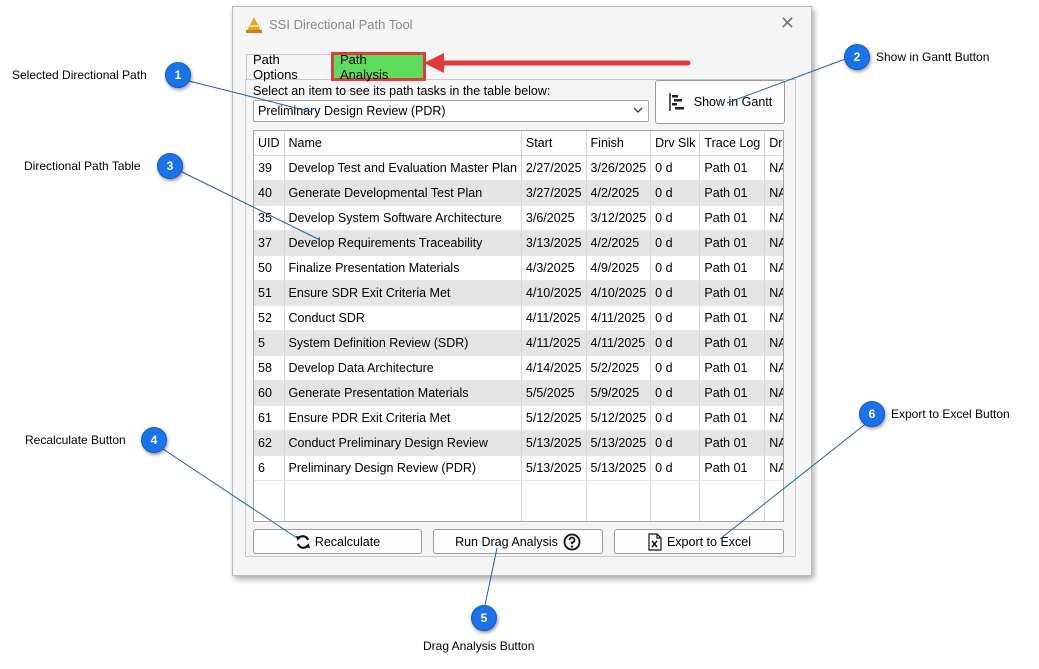 The image size is (1039, 669). What do you see at coordinates (254, 25) in the screenshot?
I see `app-logo-icon` at bounding box center [254, 25].